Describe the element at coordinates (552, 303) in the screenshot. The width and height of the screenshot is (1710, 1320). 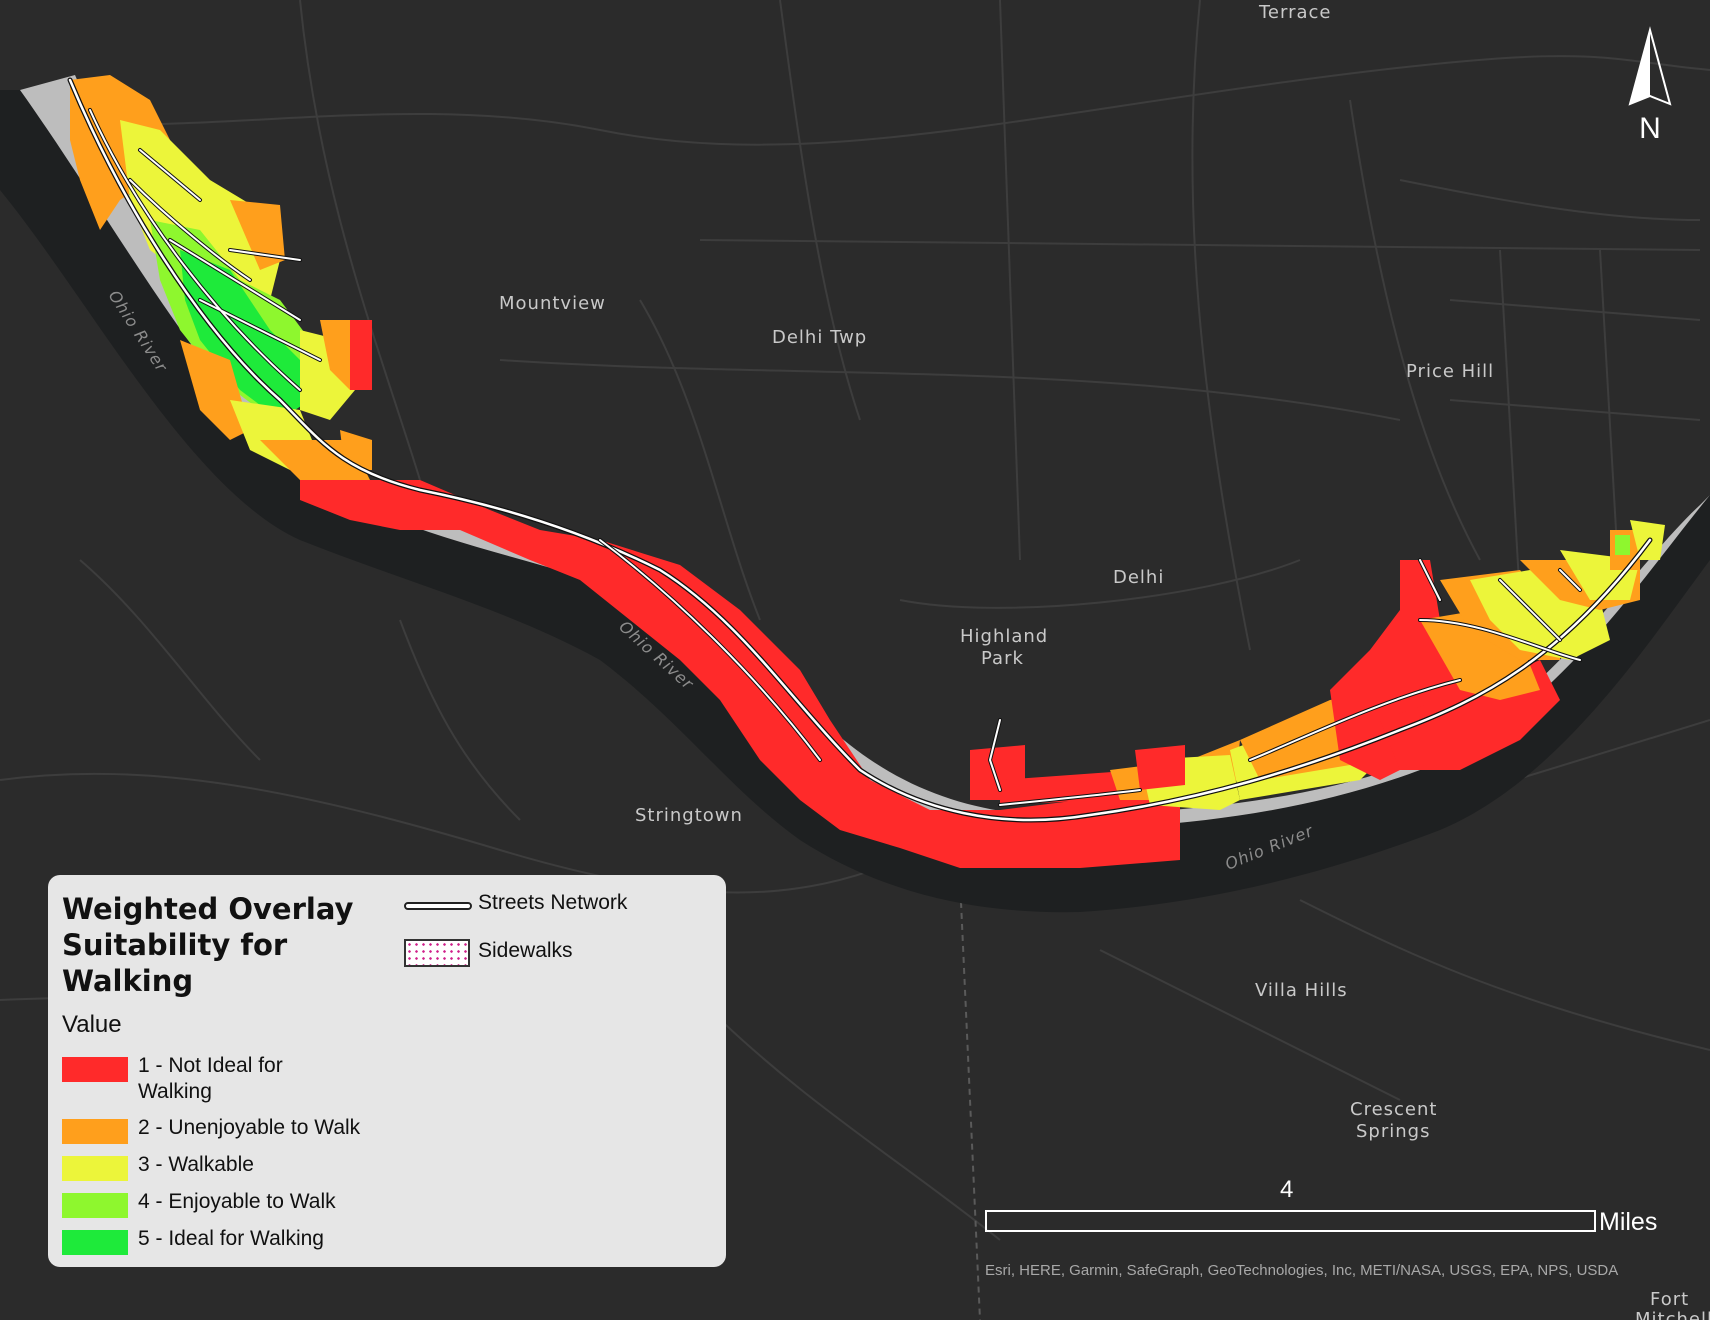
I see `place-label-mountview: Mountview` at that location.